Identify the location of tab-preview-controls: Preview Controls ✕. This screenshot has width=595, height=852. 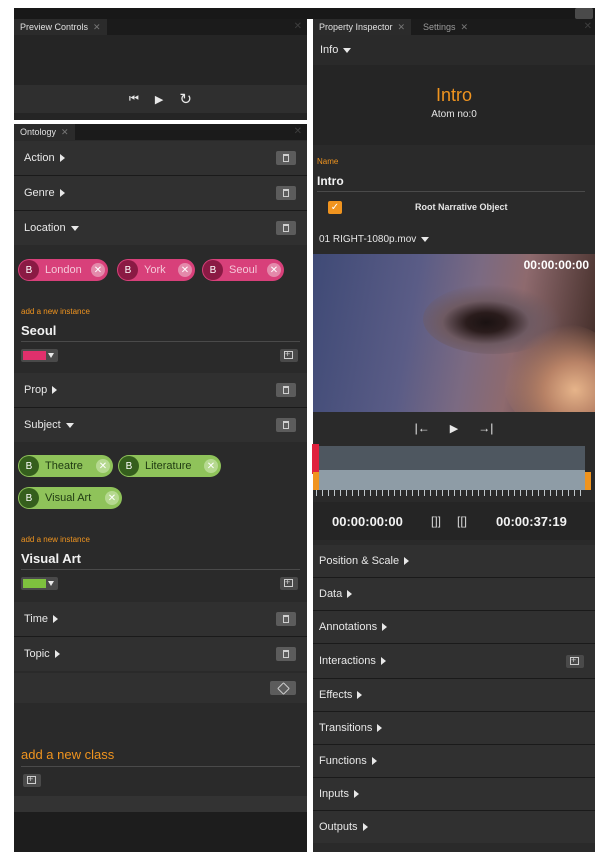
(60, 27).